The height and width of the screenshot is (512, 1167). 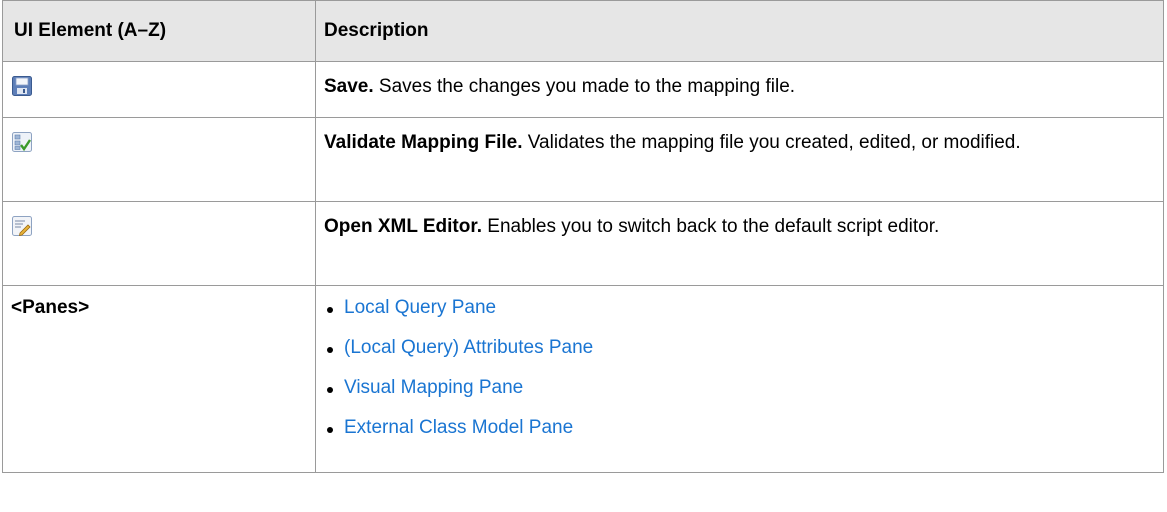 What do you see at coordinates (22, 142) in the screenshot?
I see `validate-mapping-file-icon` at bounding box center [22, 142].